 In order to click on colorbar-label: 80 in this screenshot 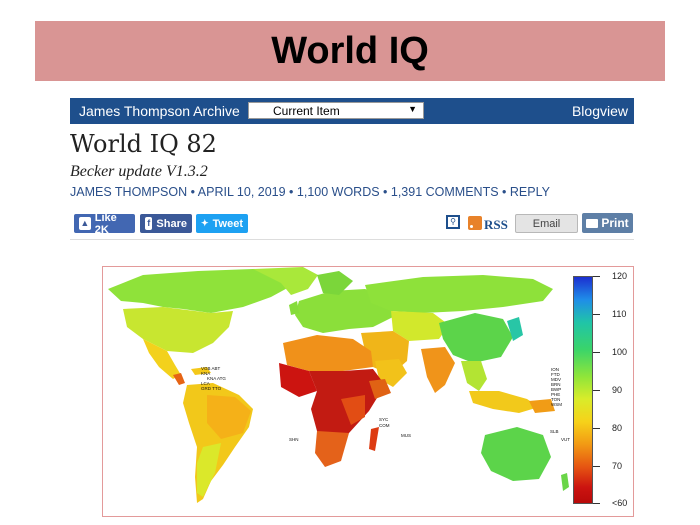, I will do `click(617, 428)`.